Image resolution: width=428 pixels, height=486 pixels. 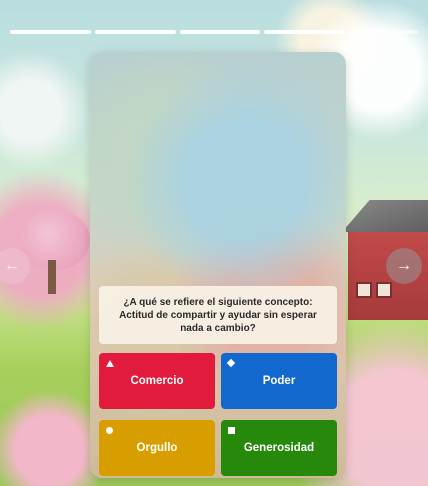 I want to click on answer-option-poder: Poder, so click(x=279, y=381).